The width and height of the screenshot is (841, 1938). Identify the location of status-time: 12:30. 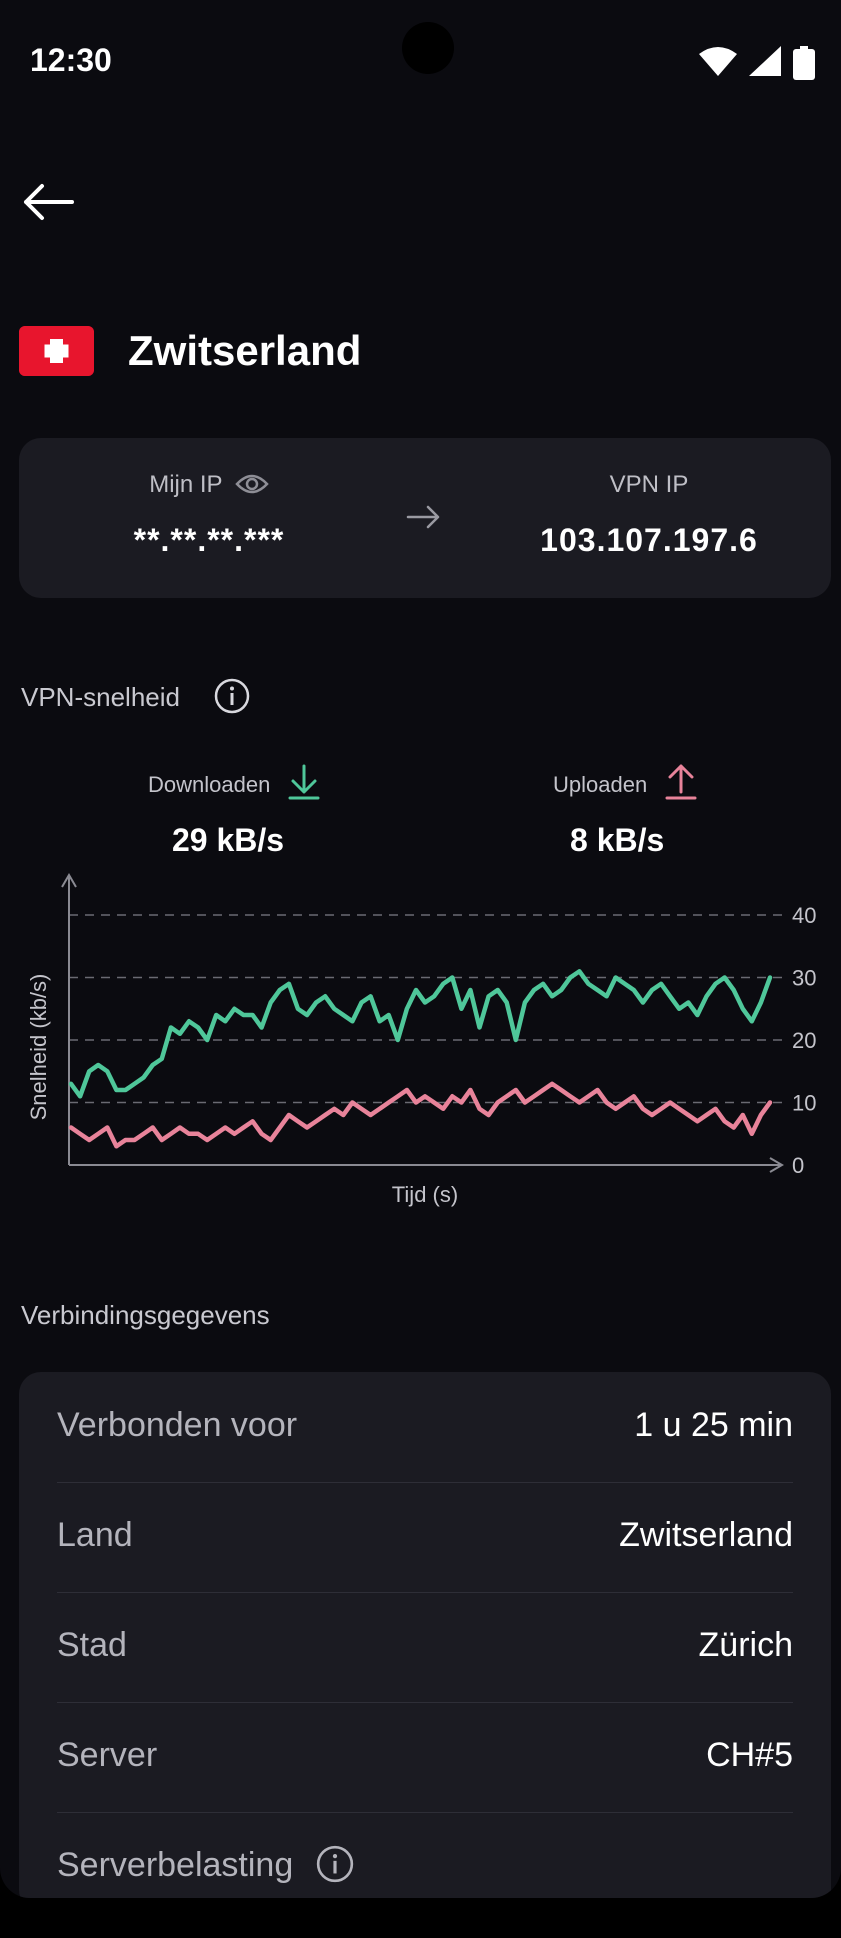
(71, 60).